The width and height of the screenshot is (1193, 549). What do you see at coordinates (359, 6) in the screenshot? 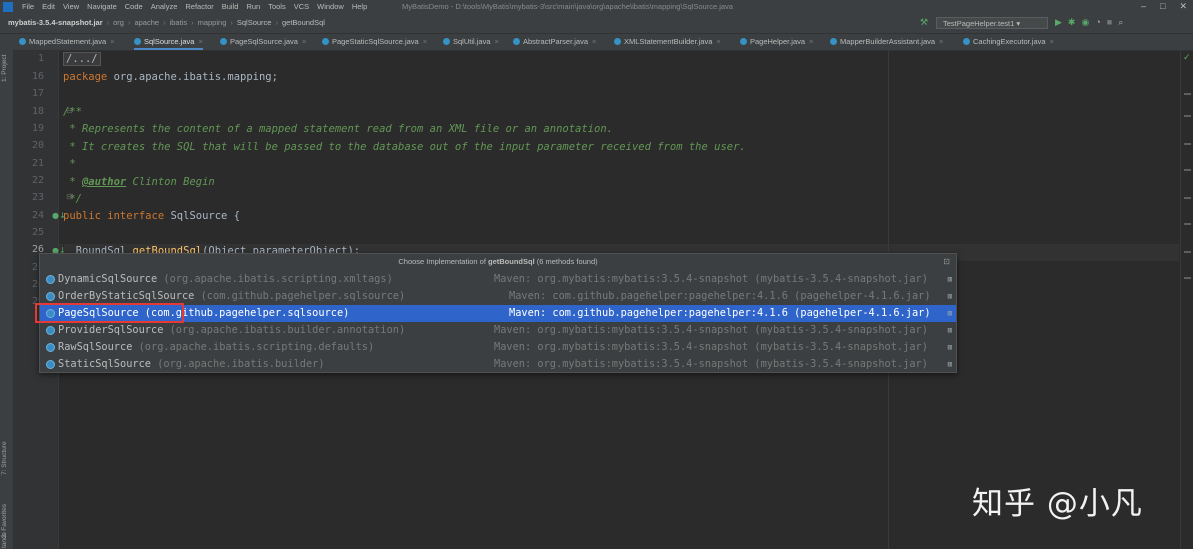
I see `menu-help: Help` at bounding box center [359, 6].